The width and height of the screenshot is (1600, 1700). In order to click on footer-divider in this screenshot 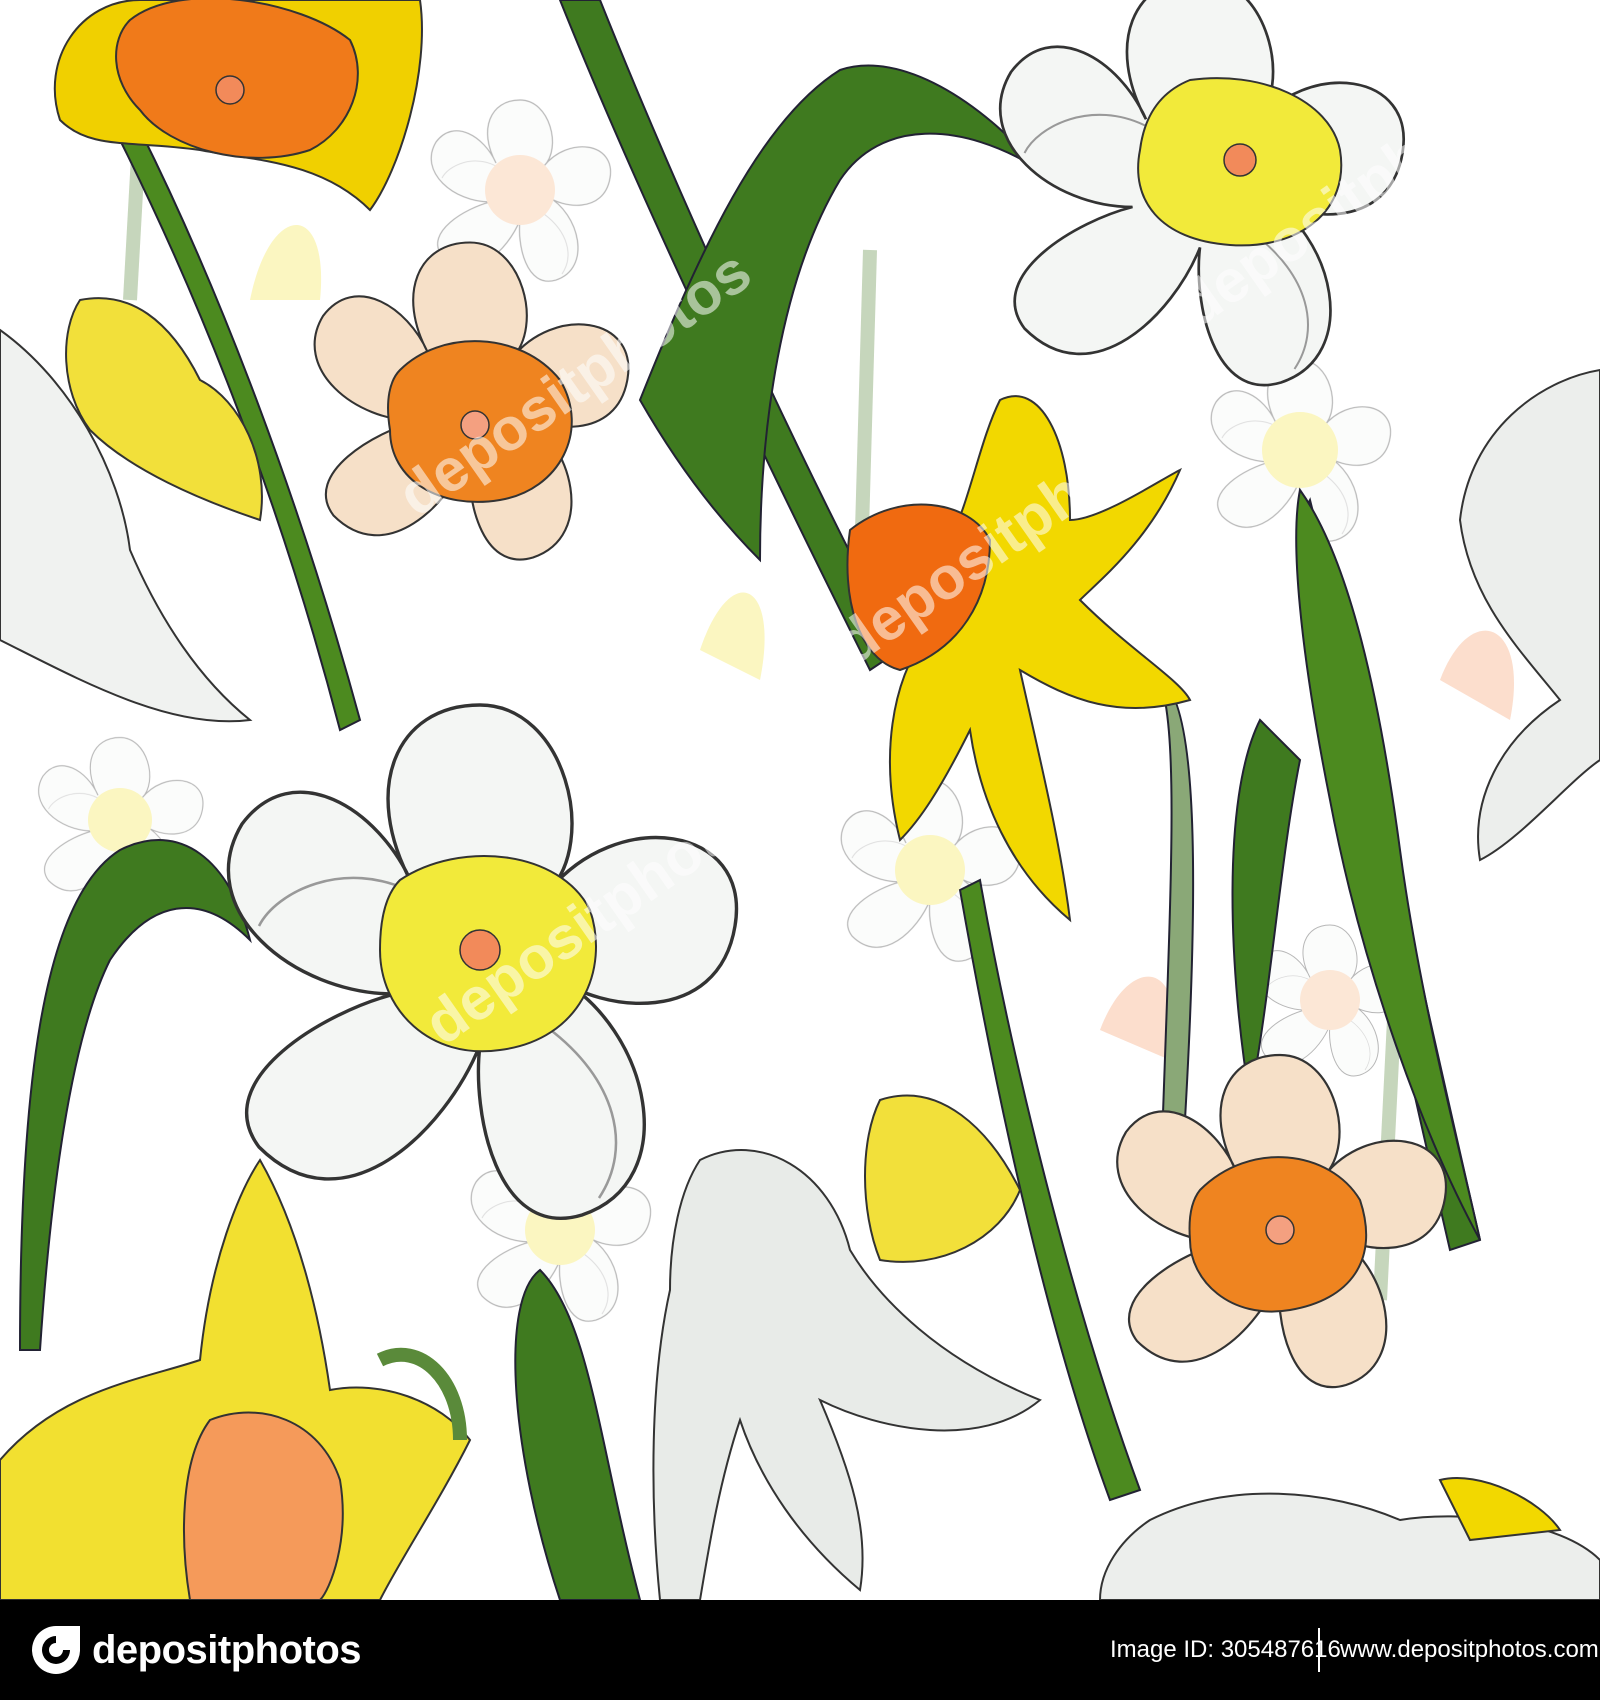, I will do `click(1319, 1650)`.